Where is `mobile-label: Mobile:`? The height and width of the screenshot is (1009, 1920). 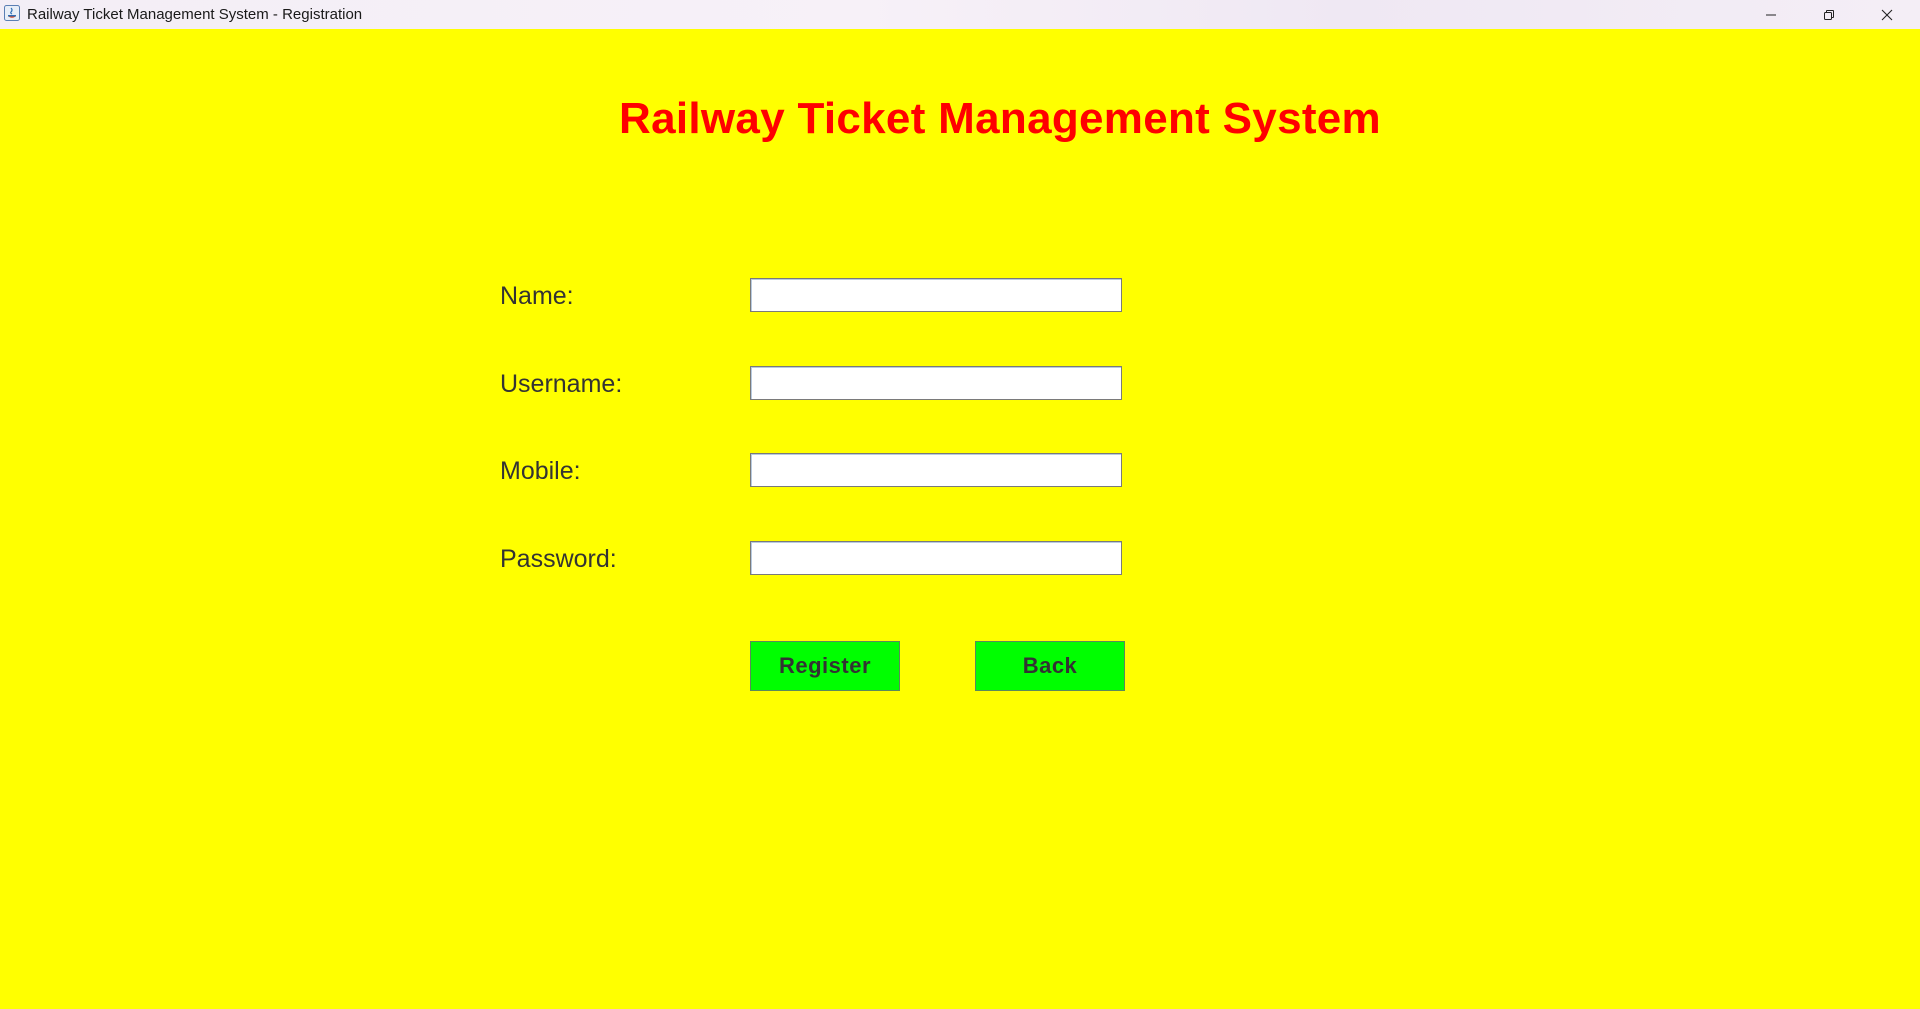 mobile-label: Mobile: is located at coordinates (540, 471).